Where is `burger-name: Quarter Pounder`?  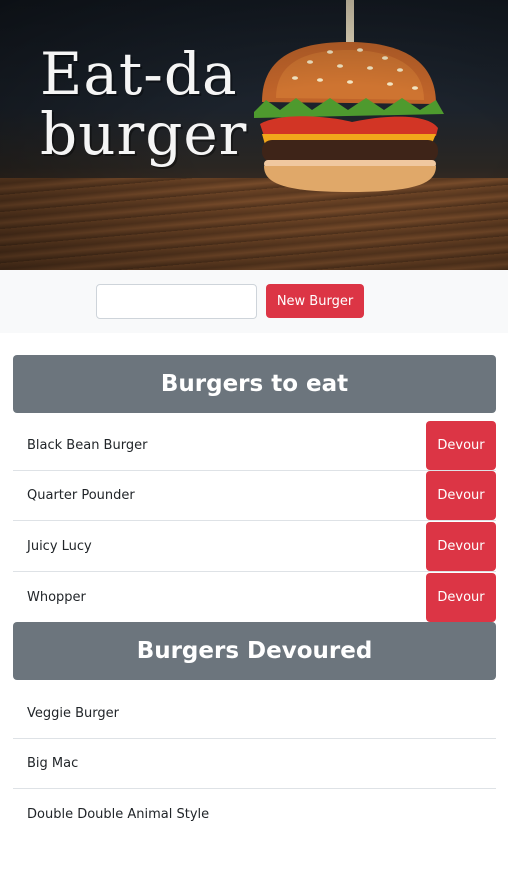 burger-name: Quarter Pounder is located at coordinates (81, 495).